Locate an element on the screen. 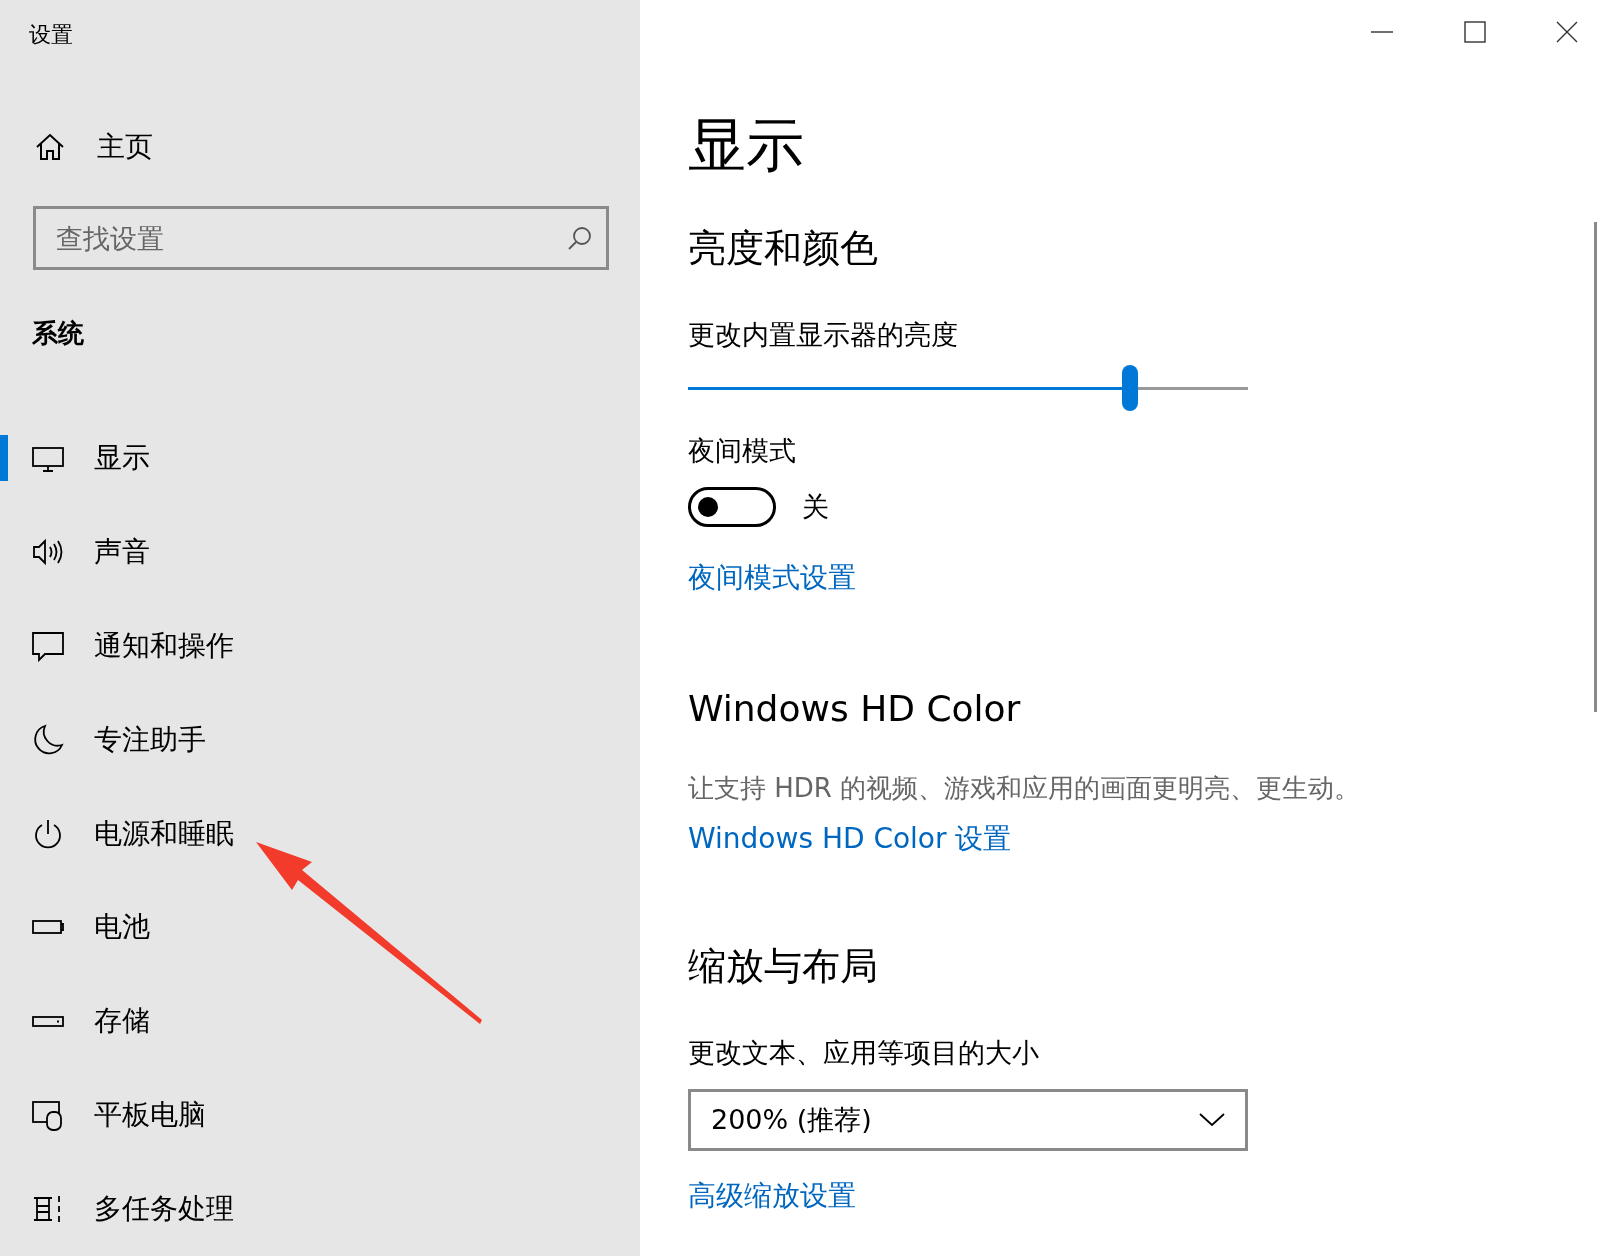 The width and height of the screenshot is (1600, 1256). night-mode-settings-link: 夜间模式设置 is located at coordinates (772, 578).